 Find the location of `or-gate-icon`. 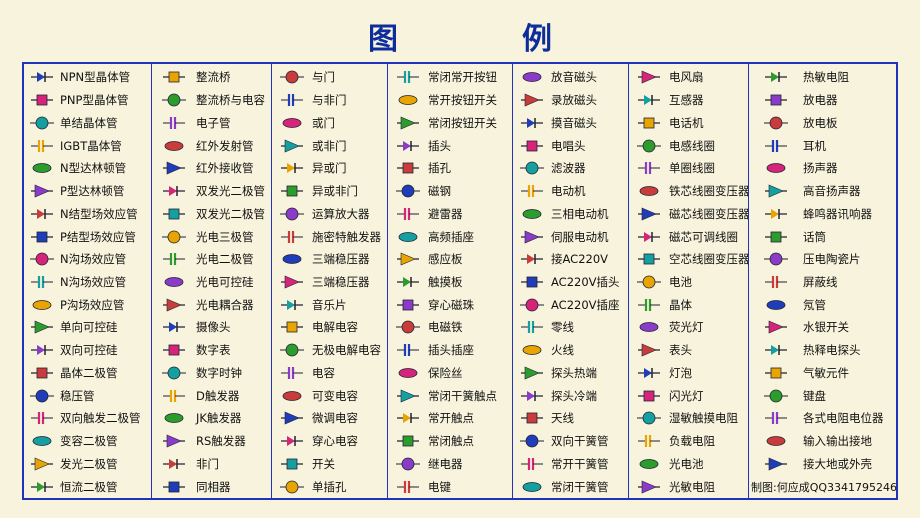

or-gate-icon is located at coordinates (292, 123).